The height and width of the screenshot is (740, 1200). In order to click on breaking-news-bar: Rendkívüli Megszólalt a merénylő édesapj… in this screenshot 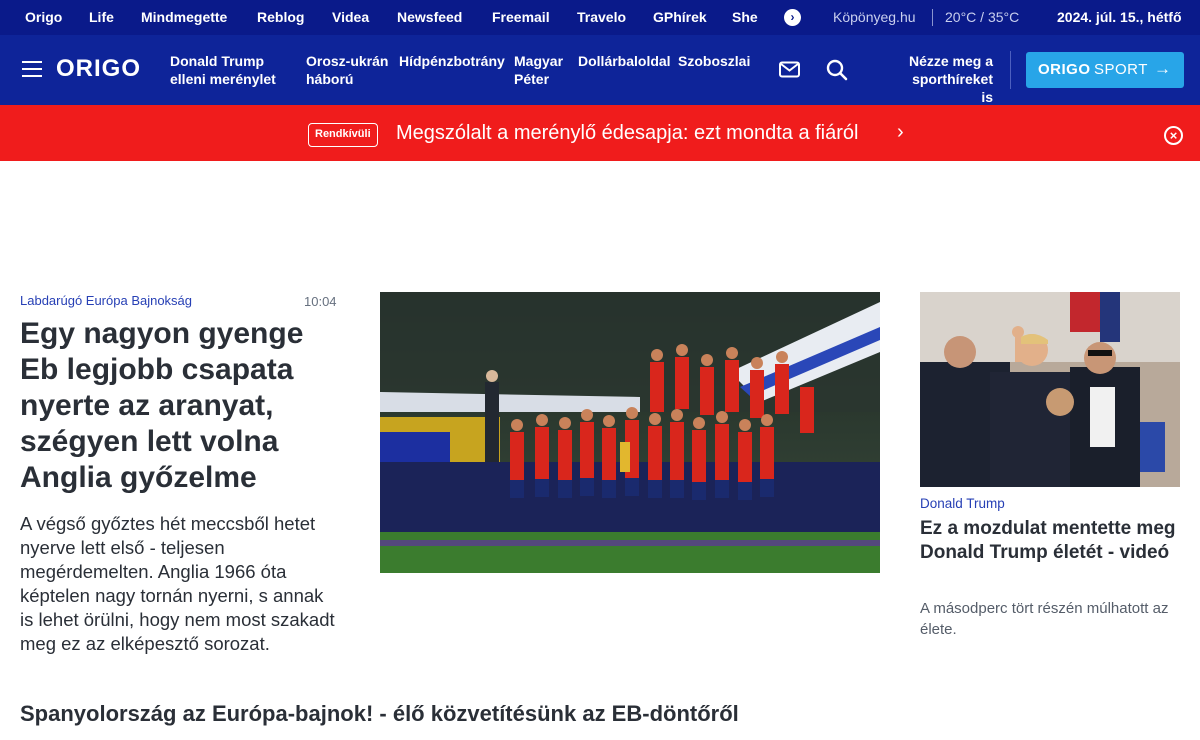, I will do `click(600, 133)`.